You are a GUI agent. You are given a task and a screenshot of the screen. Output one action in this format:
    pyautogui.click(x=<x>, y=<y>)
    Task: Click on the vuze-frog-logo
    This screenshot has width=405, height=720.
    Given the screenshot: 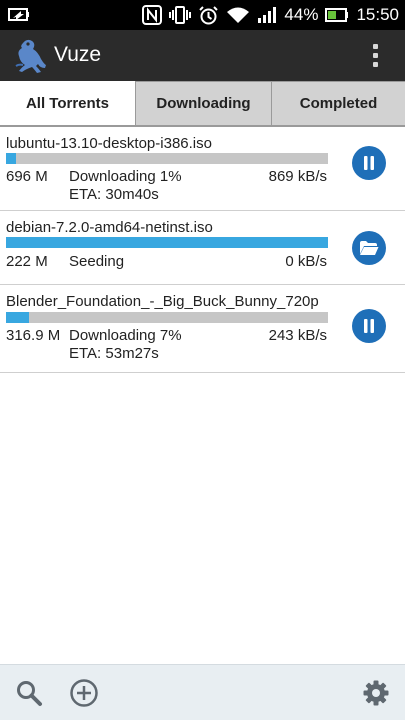 What is the action you would take?
    pyautogui.click(x=30, y=56)
    